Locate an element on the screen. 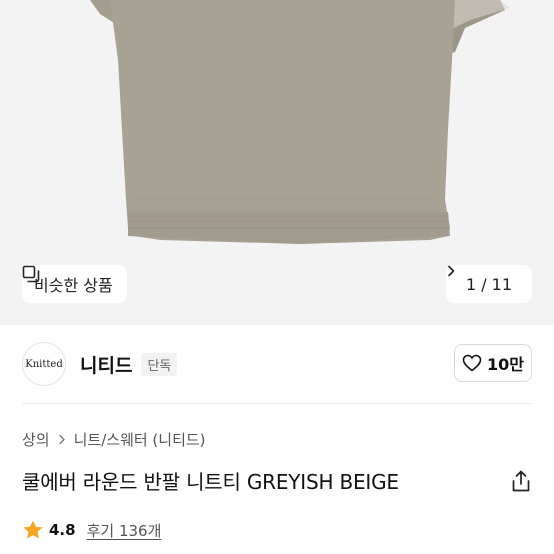 Image resolution: width=554 pixels, height=554 pixels. similar-items-icon is located at coordinates (31, 274).